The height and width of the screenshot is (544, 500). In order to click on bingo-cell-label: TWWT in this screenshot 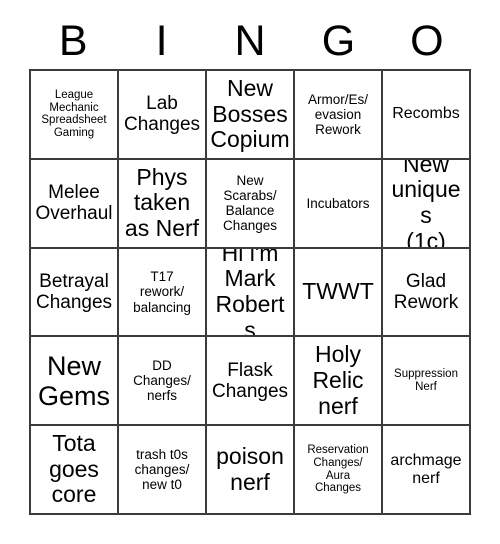, I will do `click(338, 291)`.